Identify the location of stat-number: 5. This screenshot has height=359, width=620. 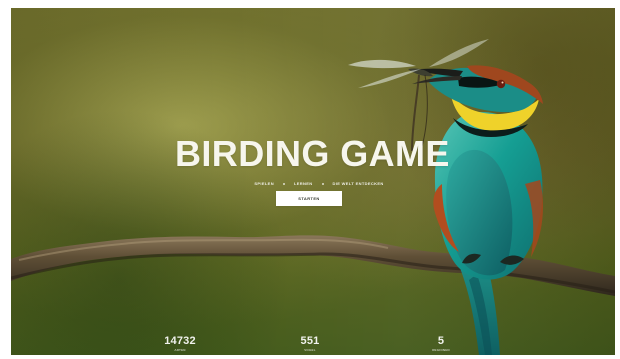
(441, 341).